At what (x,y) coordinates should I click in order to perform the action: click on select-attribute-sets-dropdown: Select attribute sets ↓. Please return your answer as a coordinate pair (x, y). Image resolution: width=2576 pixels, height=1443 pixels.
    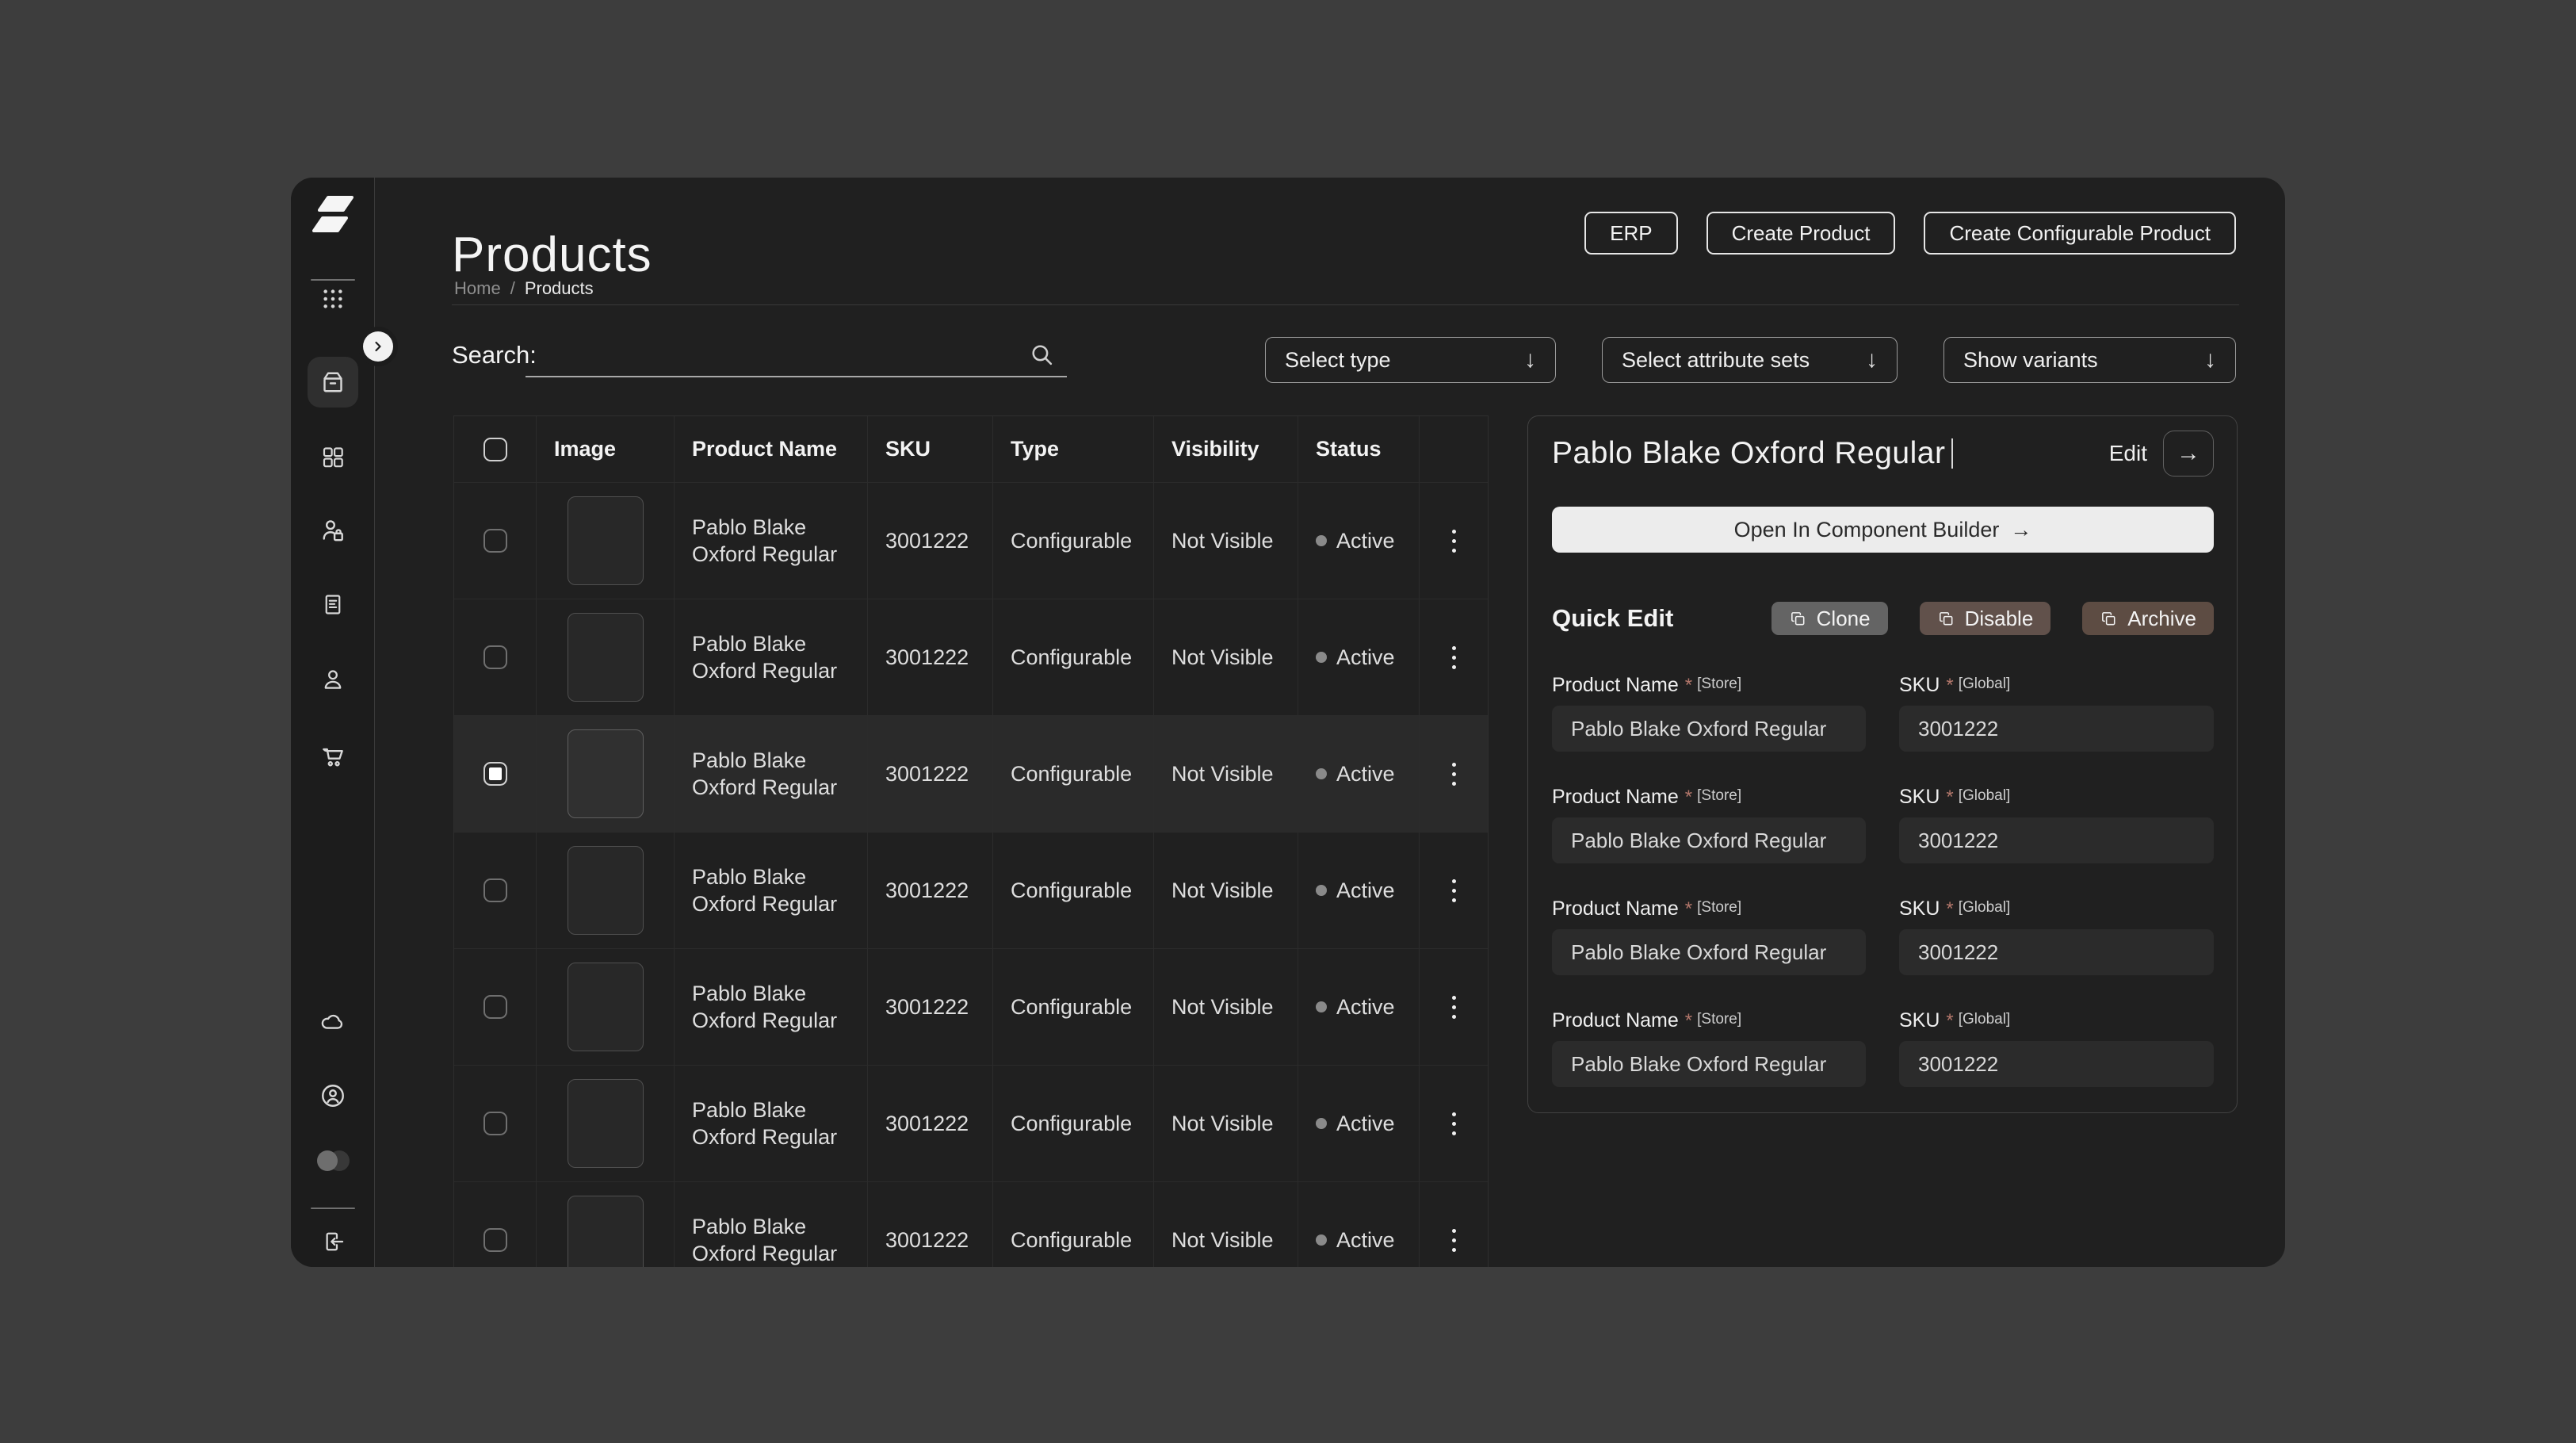
    Looking at the image, I should click on (1750, 360).